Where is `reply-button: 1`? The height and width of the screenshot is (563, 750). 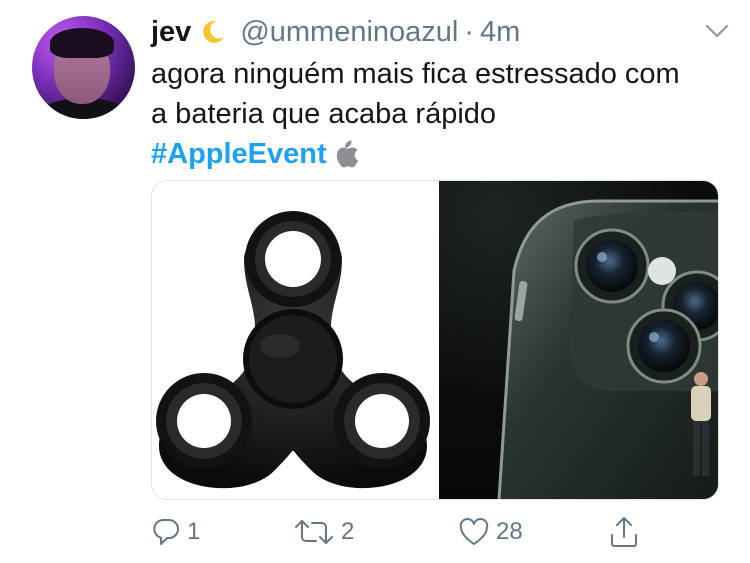
reply-button: 1 is located at coordinates (222, 532).